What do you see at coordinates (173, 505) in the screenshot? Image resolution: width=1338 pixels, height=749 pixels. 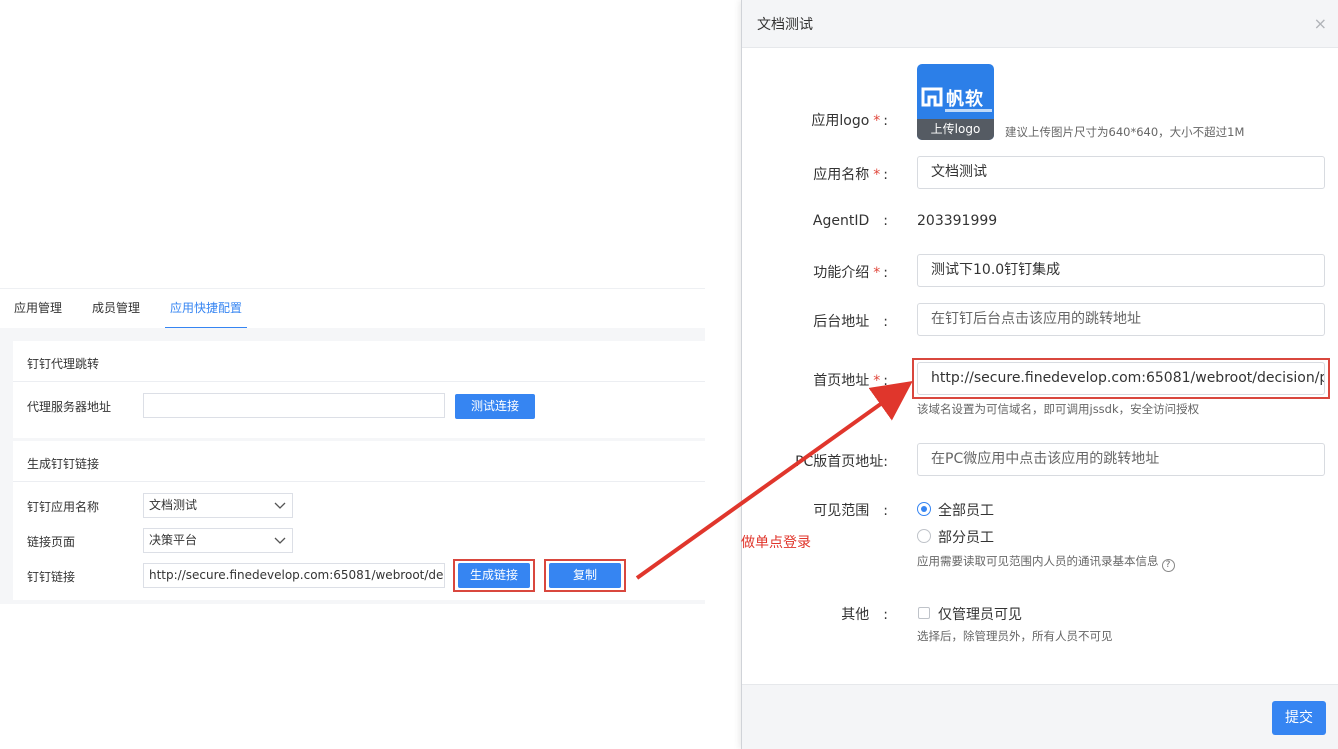 I see `app-name-value: 文档测试` at bounding box center [173, 505].